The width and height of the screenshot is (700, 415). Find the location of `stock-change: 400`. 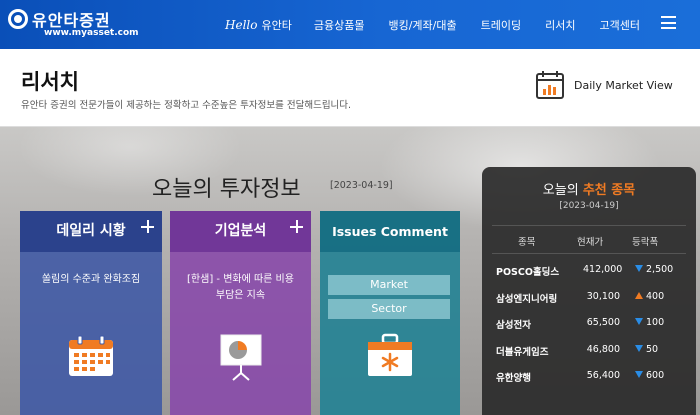

stock-change: 400 is located at coordinates (655, 296).